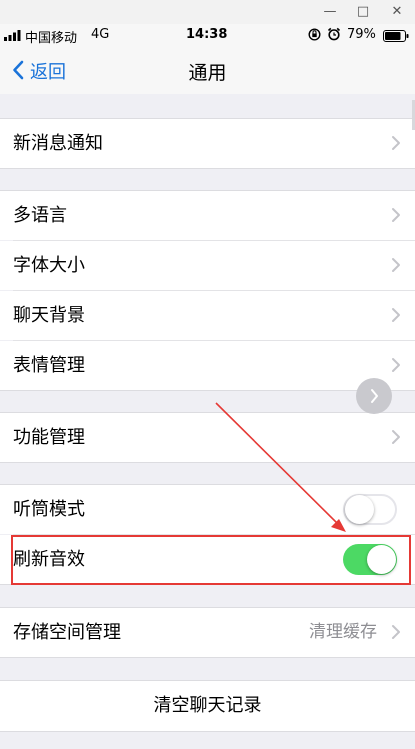 Image resolution: width=415 pixels, height=749 pixels. What do you see at coordinates (49, 437) in the screenshot?
I see `row-label: 功能管理` at bounding box center [49, 437].